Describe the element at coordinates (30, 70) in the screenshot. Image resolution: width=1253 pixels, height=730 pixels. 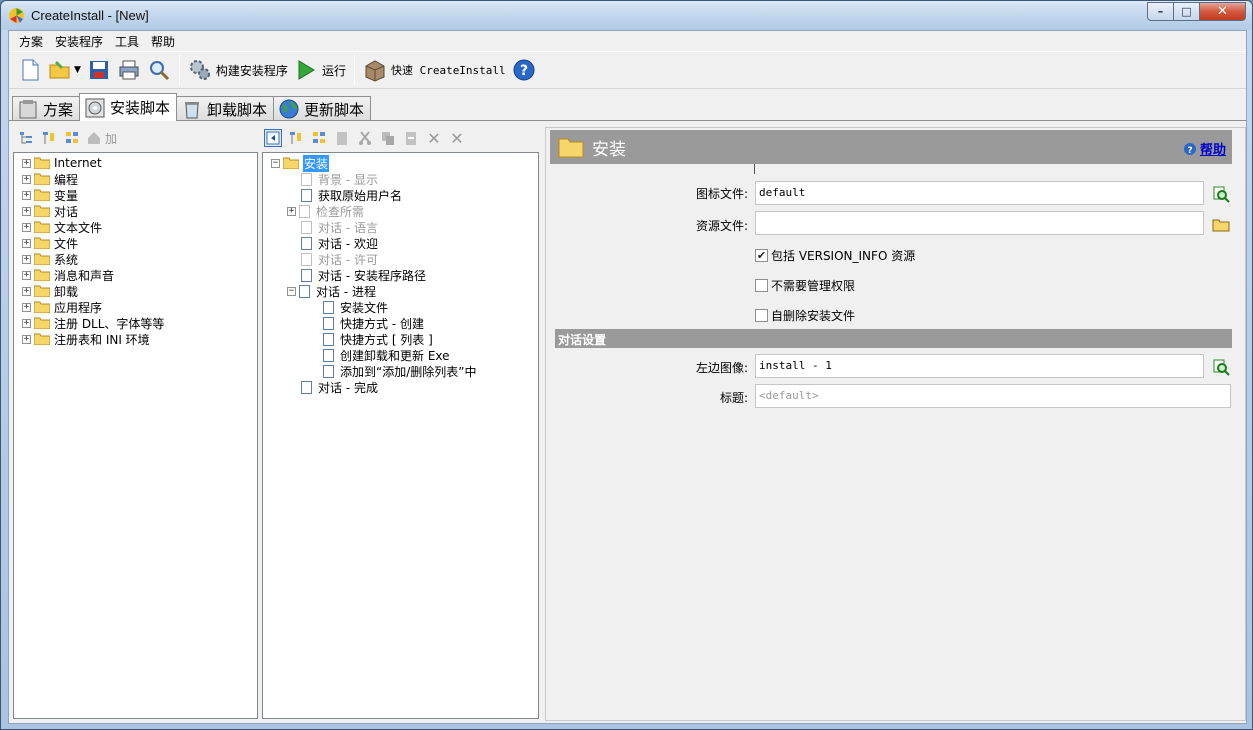
I see `new-button` at that location.